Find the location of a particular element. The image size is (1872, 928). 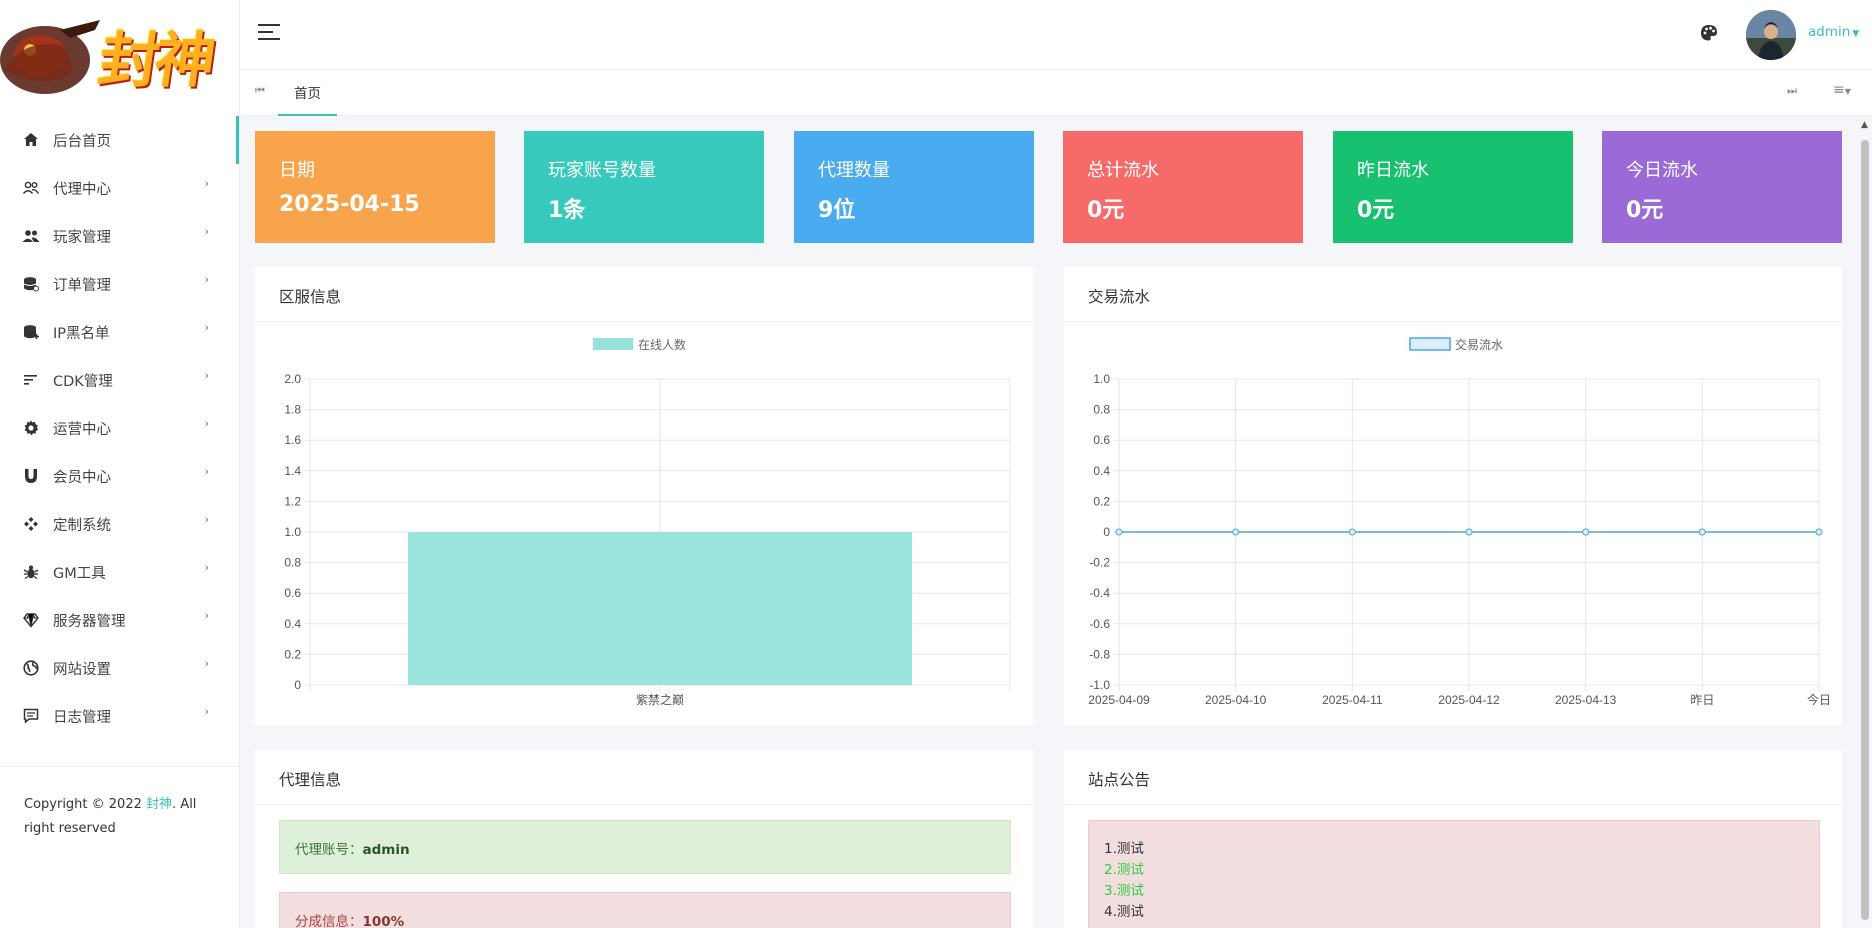

sidebar-item-player-management: 玩家管理 › is located at coordinates (119, 236).